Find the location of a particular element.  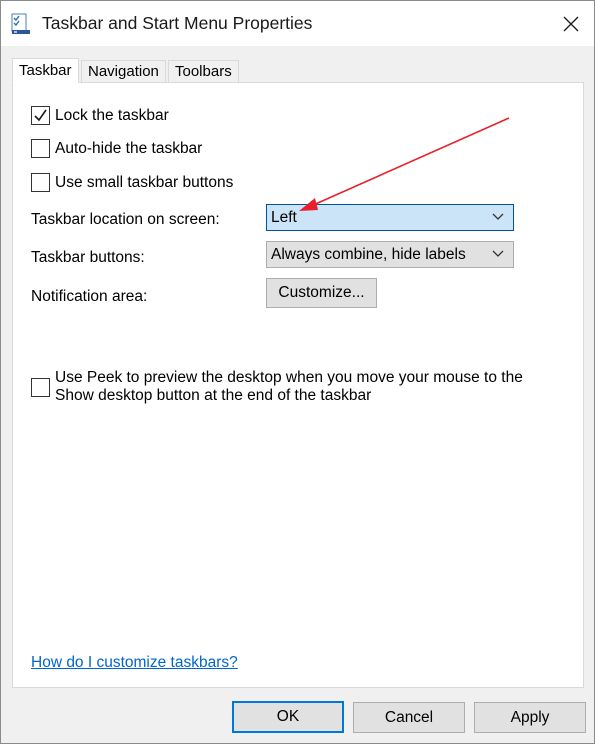

window-title: Taskbar and Start Menu Properties is located at coordinates (177, 23).